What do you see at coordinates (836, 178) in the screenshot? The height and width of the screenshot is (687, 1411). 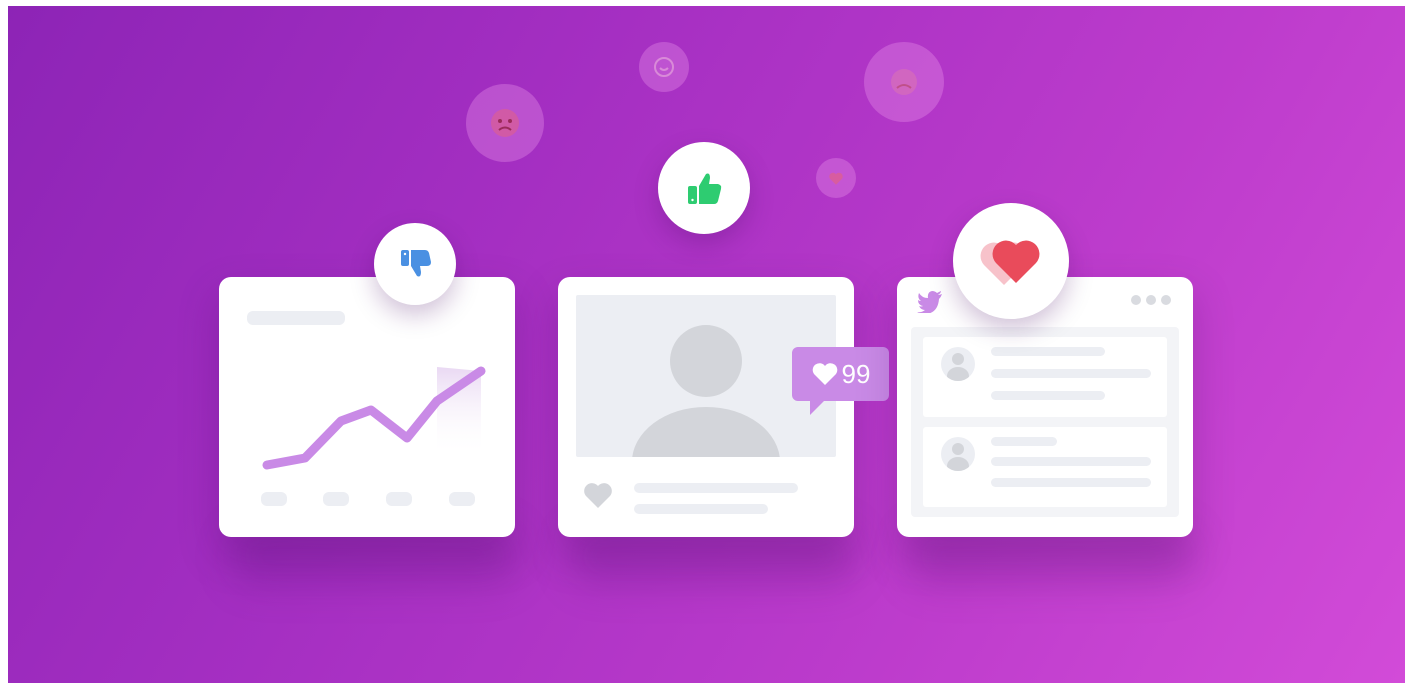 I see `small-heart-emoji-icon` at bounding box center [836, 178].